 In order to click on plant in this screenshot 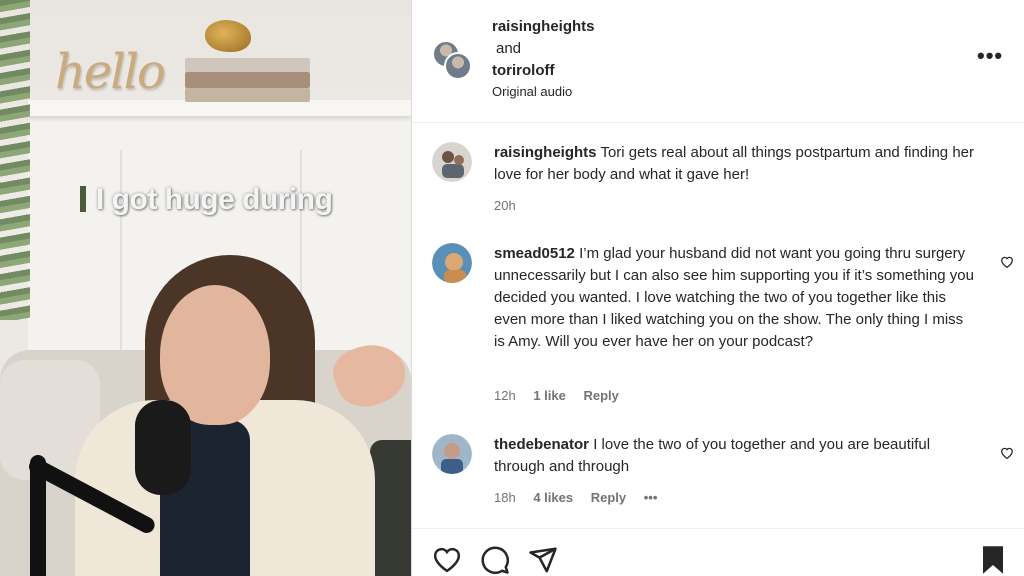, I will do `click(15, 160)`.